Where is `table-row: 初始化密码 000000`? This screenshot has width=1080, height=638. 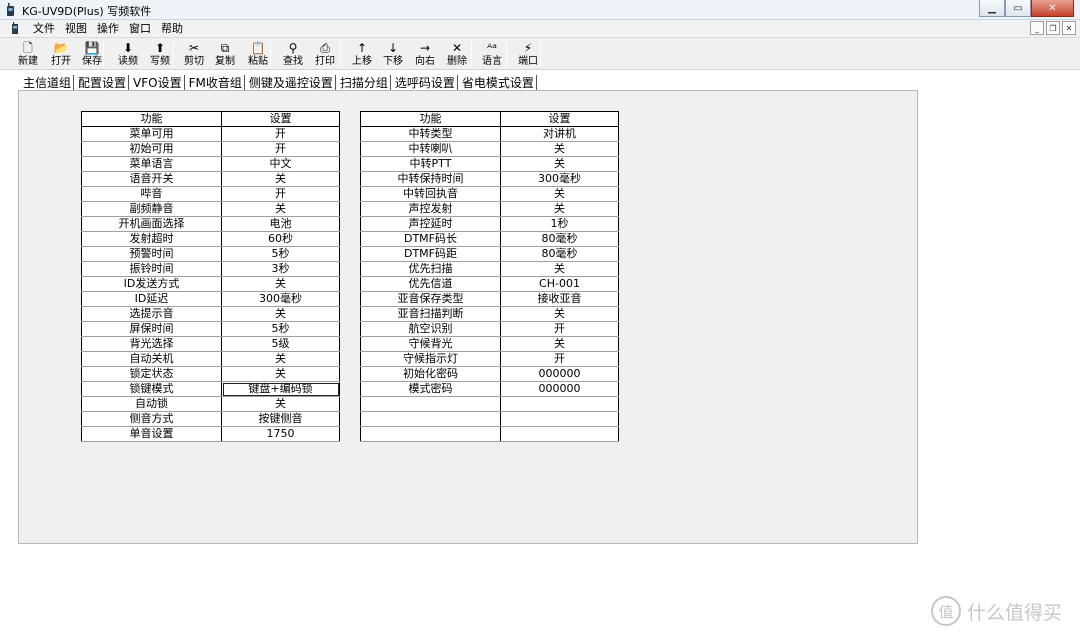 table-row: 初始化密码 000000 is located at coordinates (489, 374).